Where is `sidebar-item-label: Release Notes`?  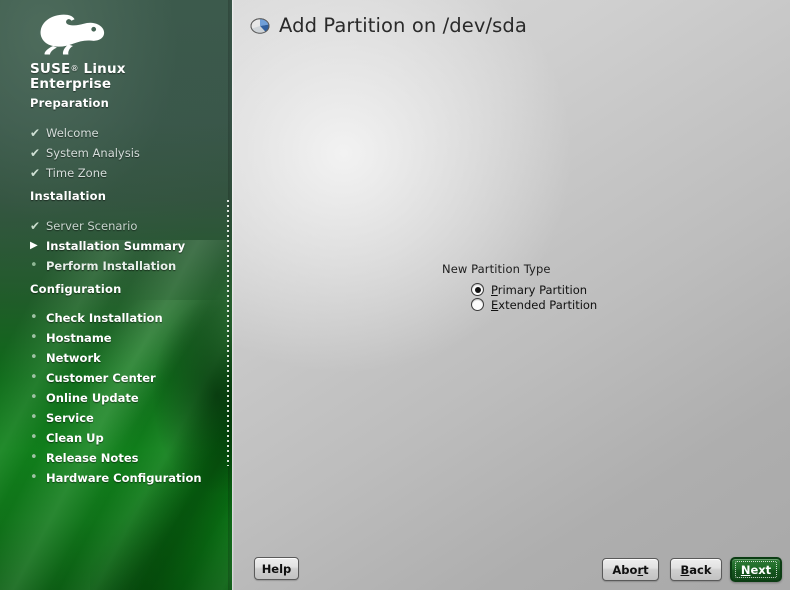
sidebar-item-label: Release Notes is located at coordinates (92, 458).